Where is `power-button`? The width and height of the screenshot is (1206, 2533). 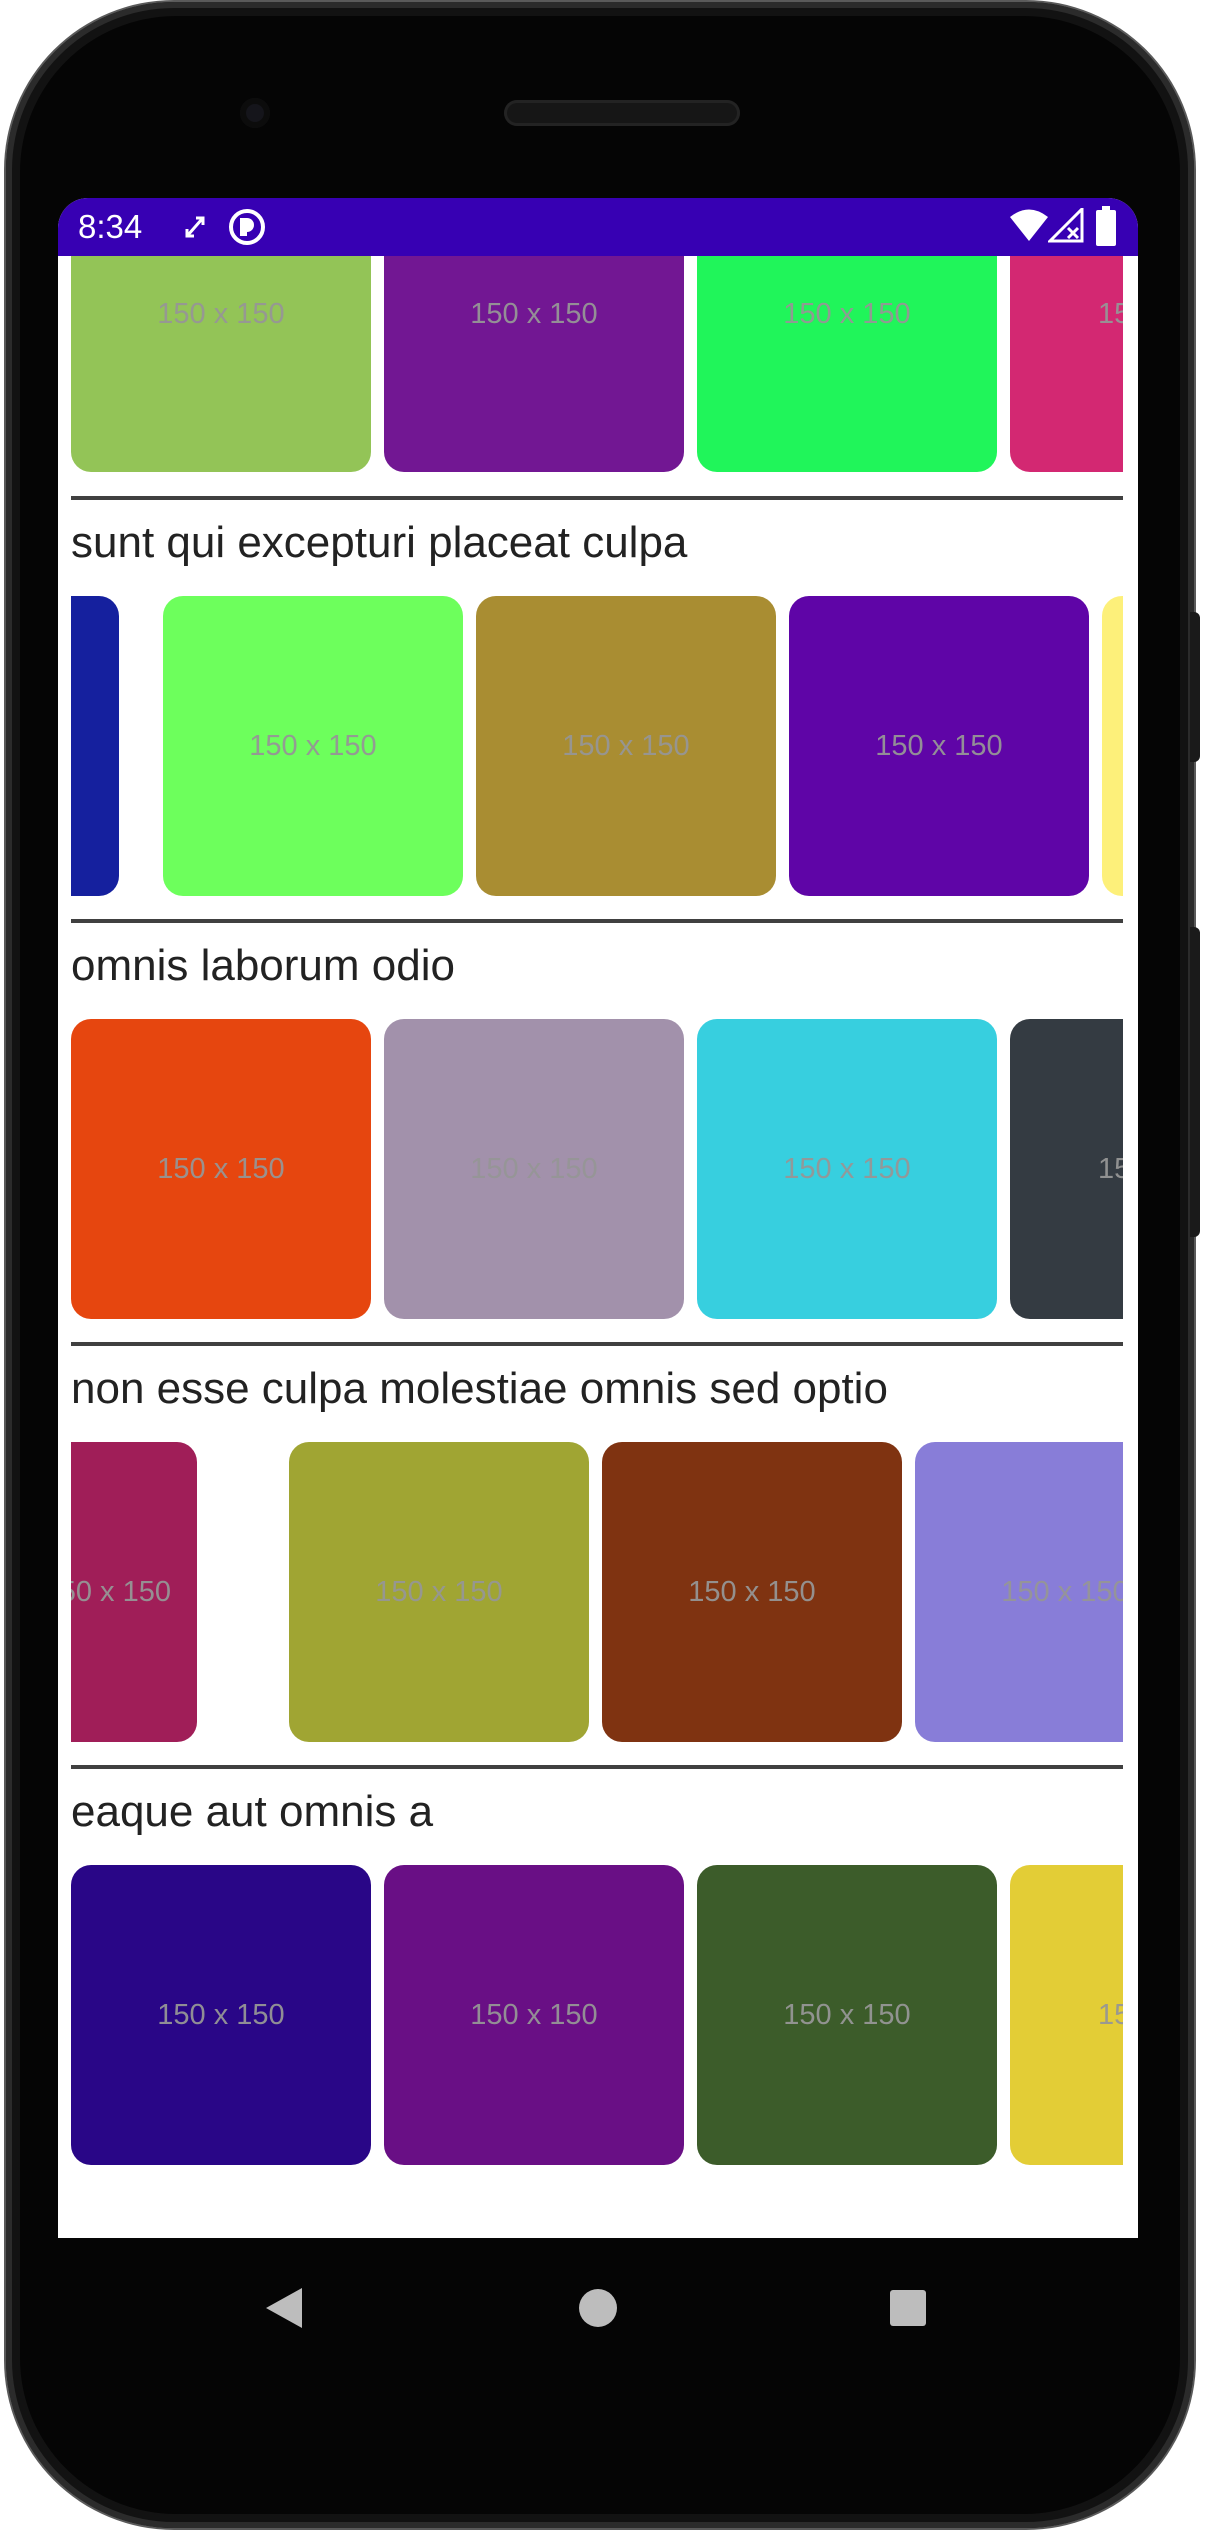 power-button is located at coordinates (1195, 1082).